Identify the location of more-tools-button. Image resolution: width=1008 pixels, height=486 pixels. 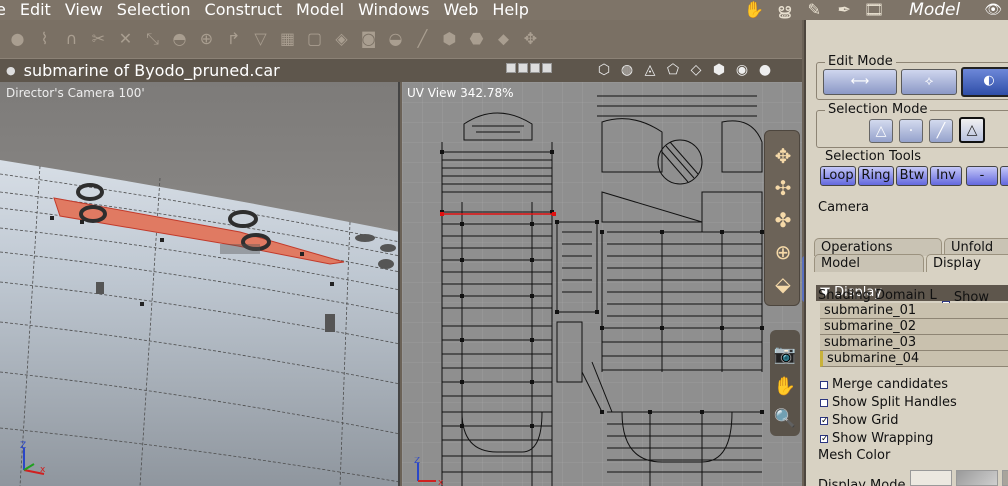
(1004, 176).